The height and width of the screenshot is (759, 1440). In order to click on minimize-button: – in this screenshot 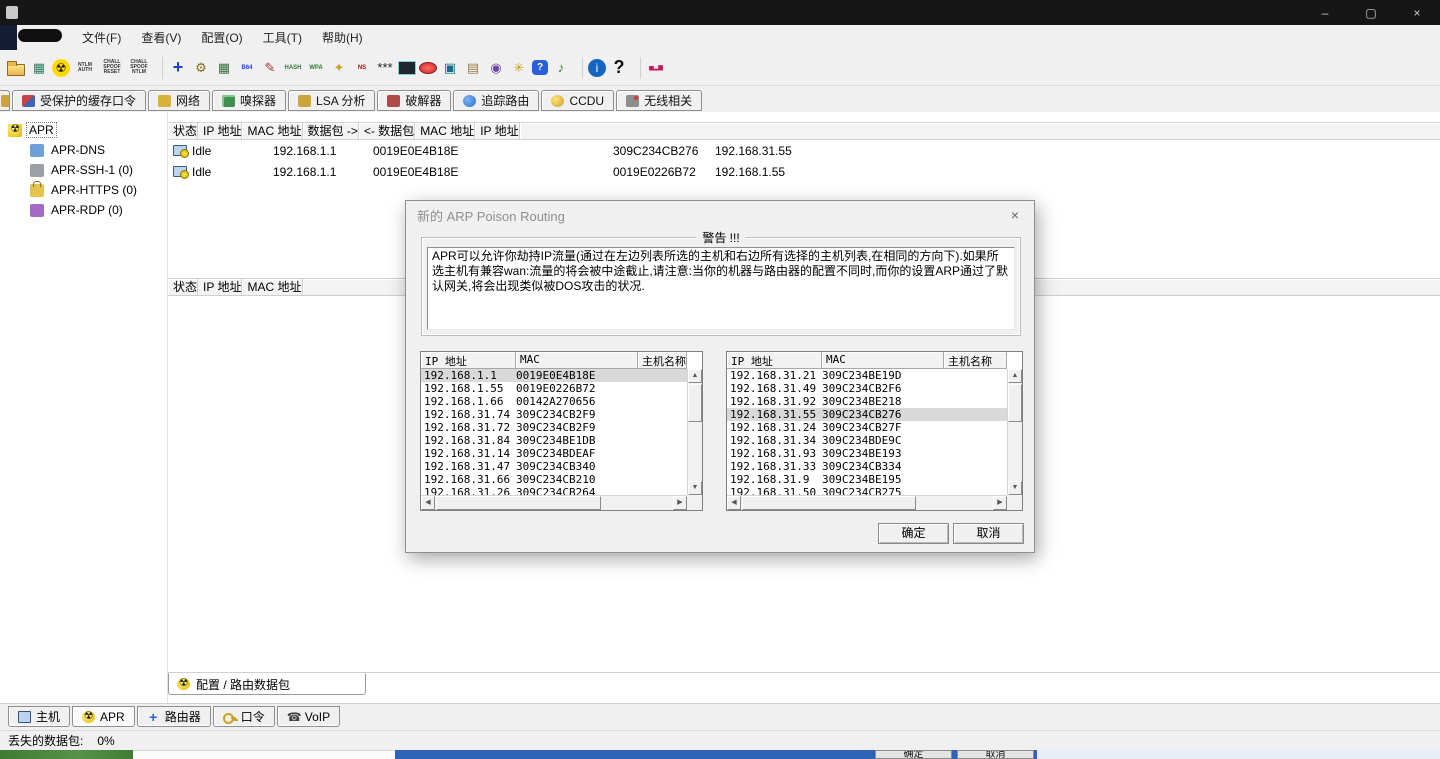, I will do `click(1325, 12)`.